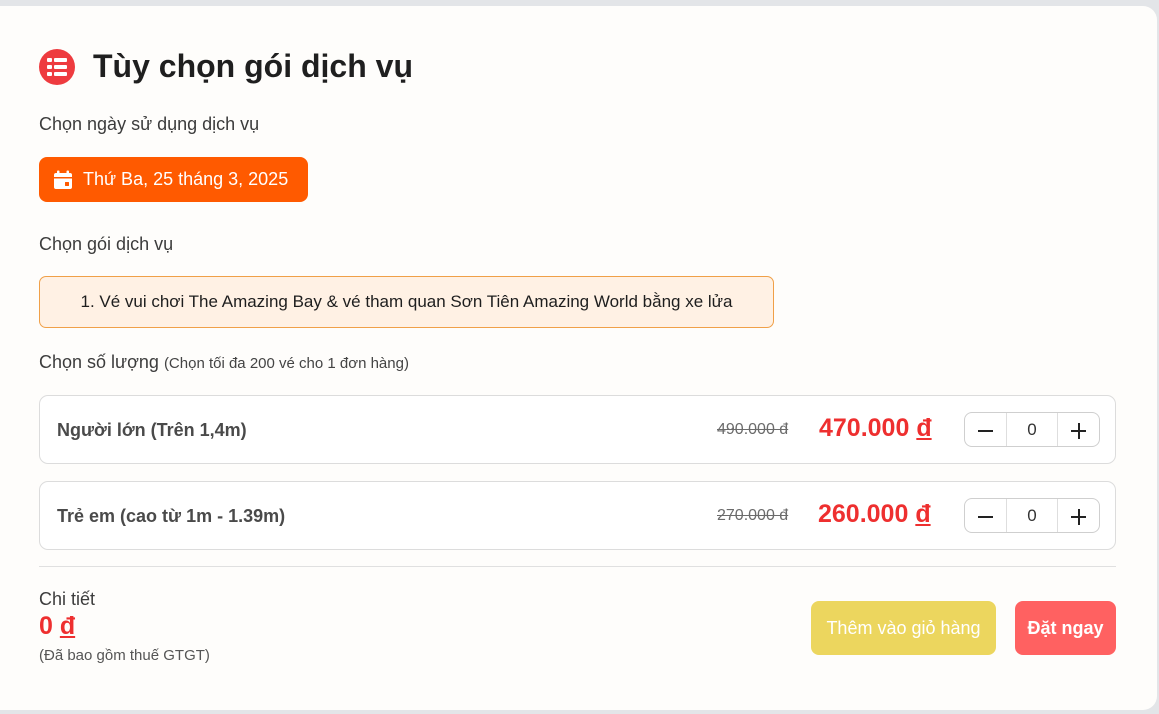 Image resolution: width=1159 pixels, height=714 pixels. Describe the element at coordinates (124, 655) in the screenshot. I see `vat-note: (Đã bao gồm thuế GTGT)` at that location.